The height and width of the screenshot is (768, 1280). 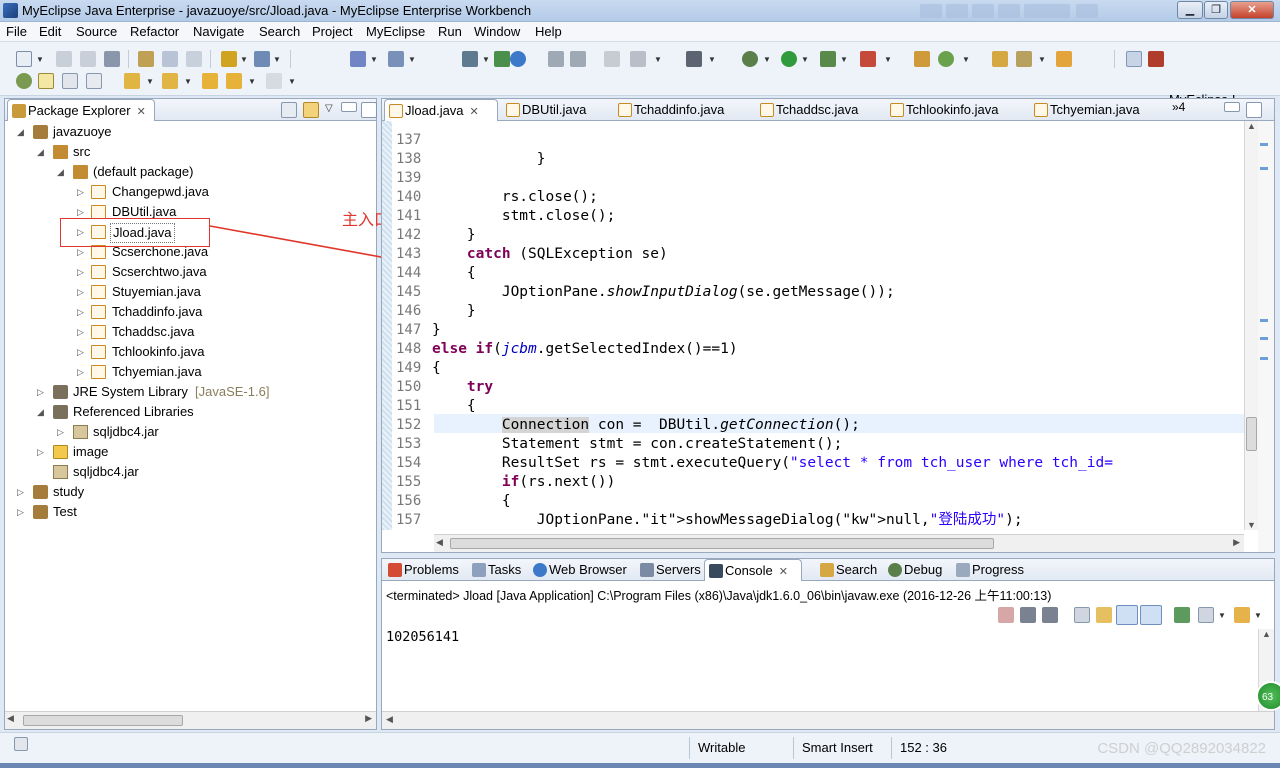 What do you see at coordinates (1268, 696) in the screenshot?
I see `notification-badge: 63` at bounding box center [1268, 696].